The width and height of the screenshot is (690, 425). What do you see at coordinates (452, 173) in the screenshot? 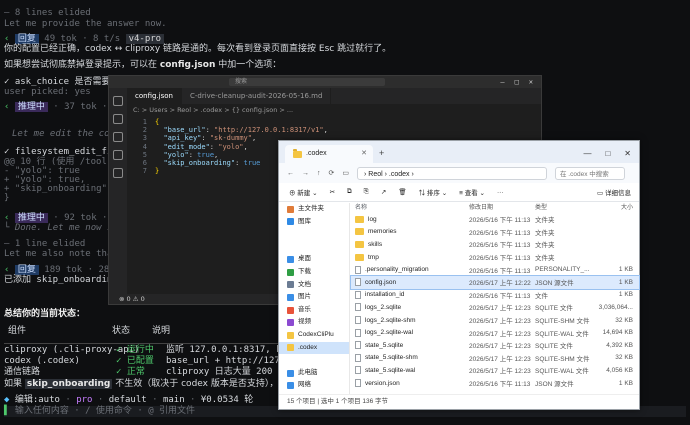
I see `path-field: › Reol › .codex ›` at bounding box center [452, 173].